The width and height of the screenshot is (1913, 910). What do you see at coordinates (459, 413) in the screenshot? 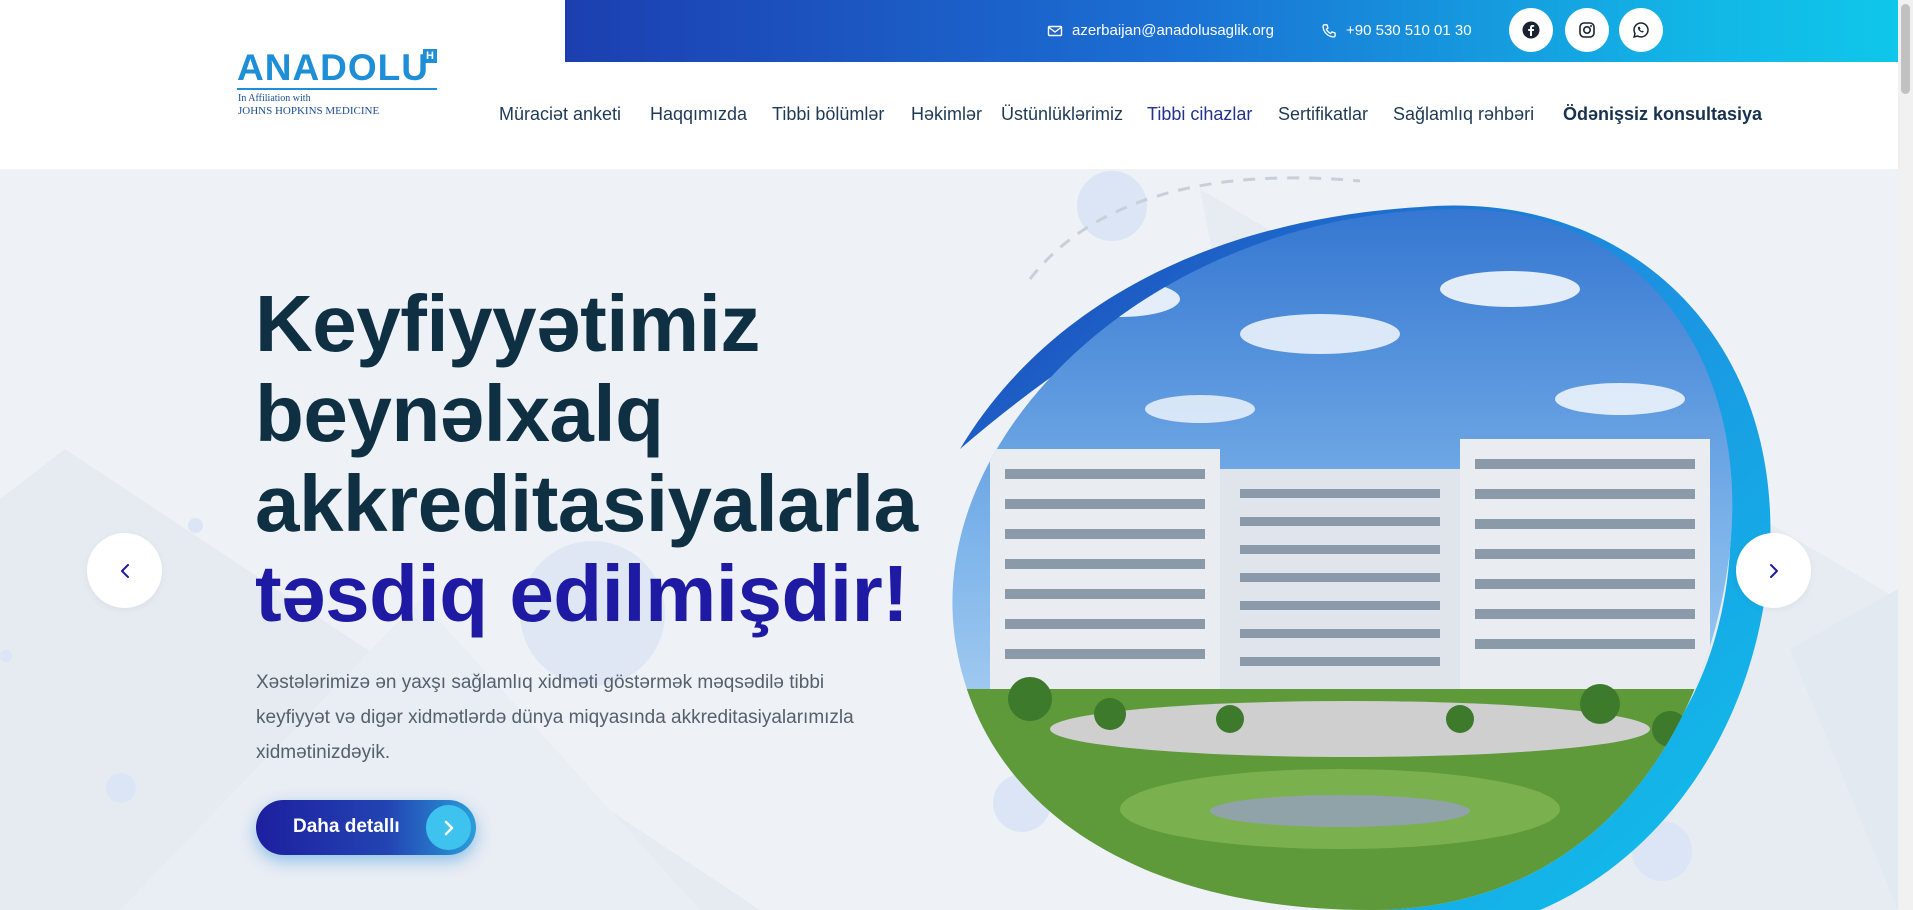
I see `hero-headline-line2: beynəlxalq` at bounding box center [459, 413].